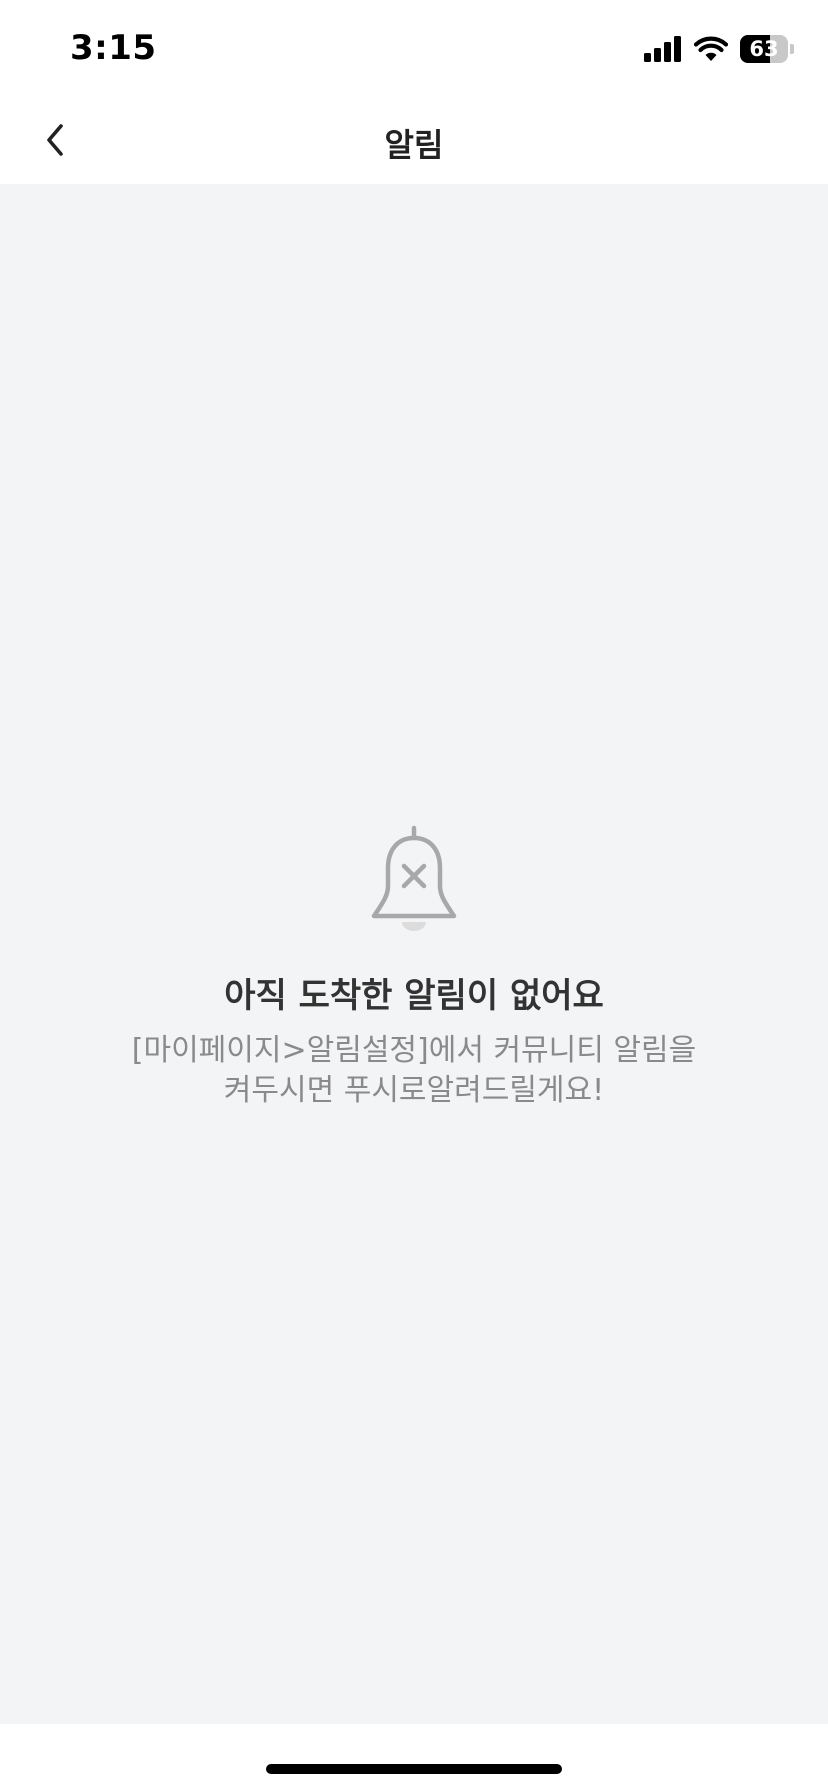 Image resolution: width=828 pixels, height=1792 pixels. I want to click on battery-body: 63, so click(764, 49).